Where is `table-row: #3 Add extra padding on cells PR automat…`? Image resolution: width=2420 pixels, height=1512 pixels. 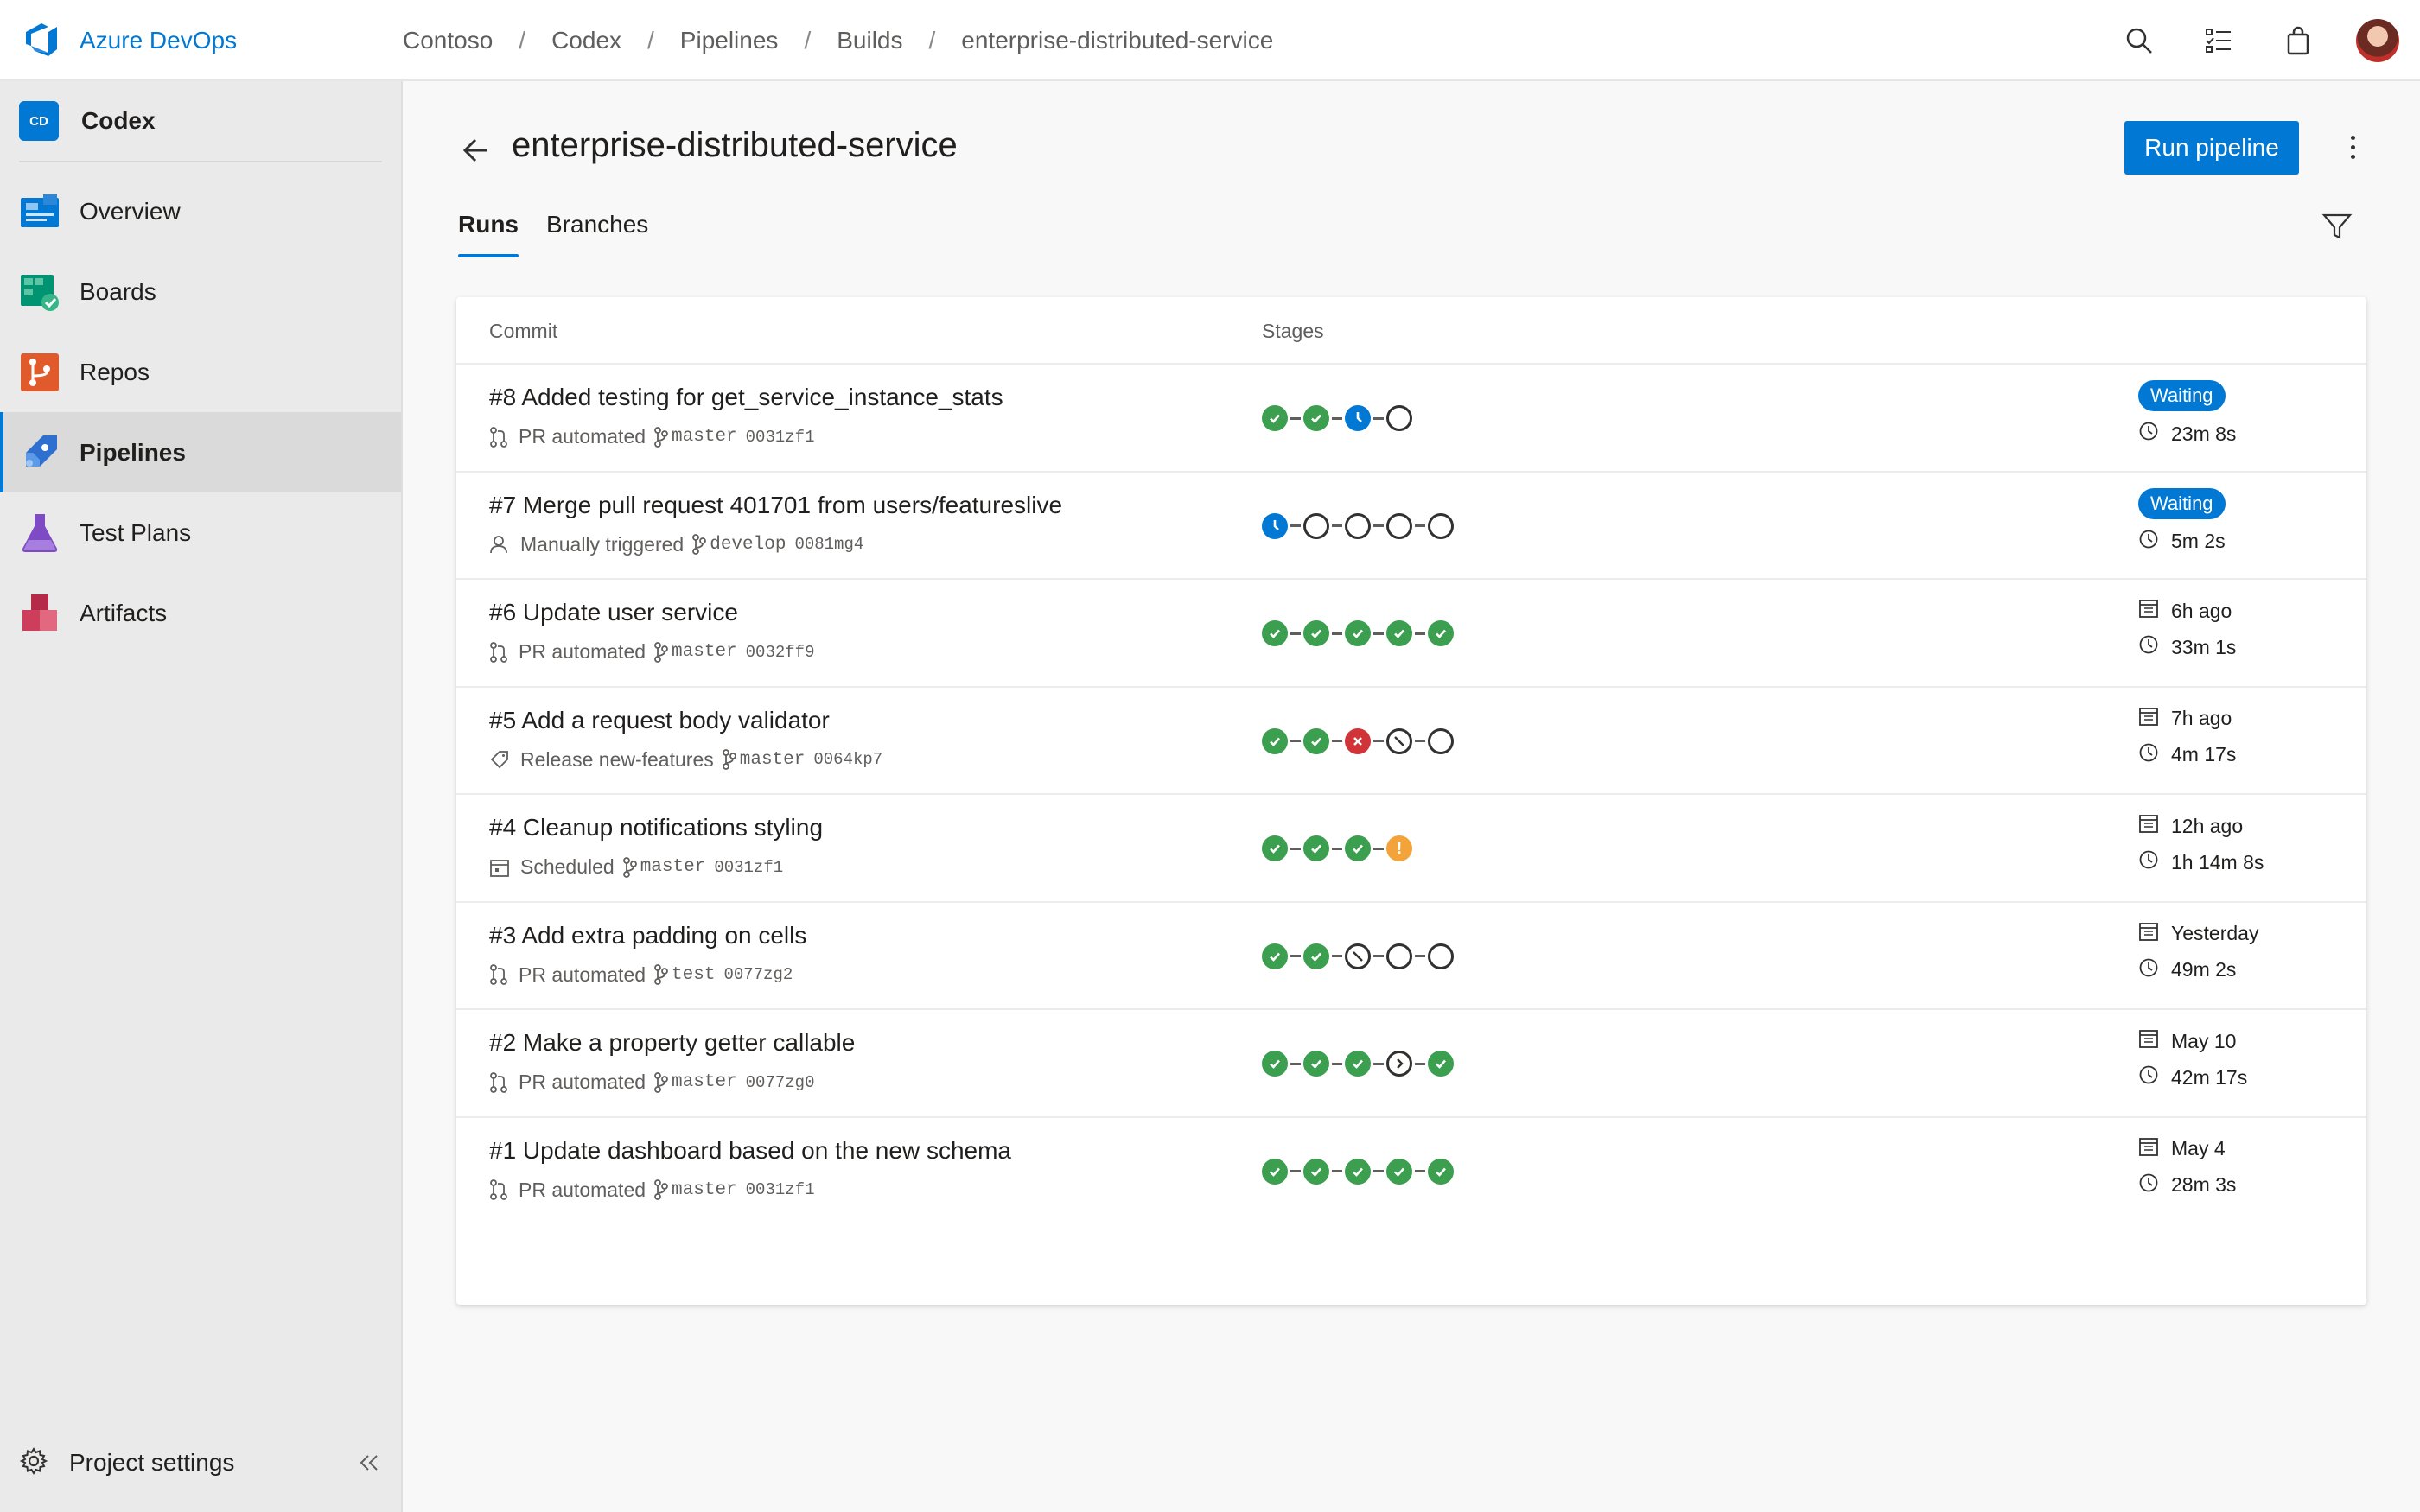
table-row: #3 Add extra padding on cells PR automat… is located at coordinates (1411, 956).